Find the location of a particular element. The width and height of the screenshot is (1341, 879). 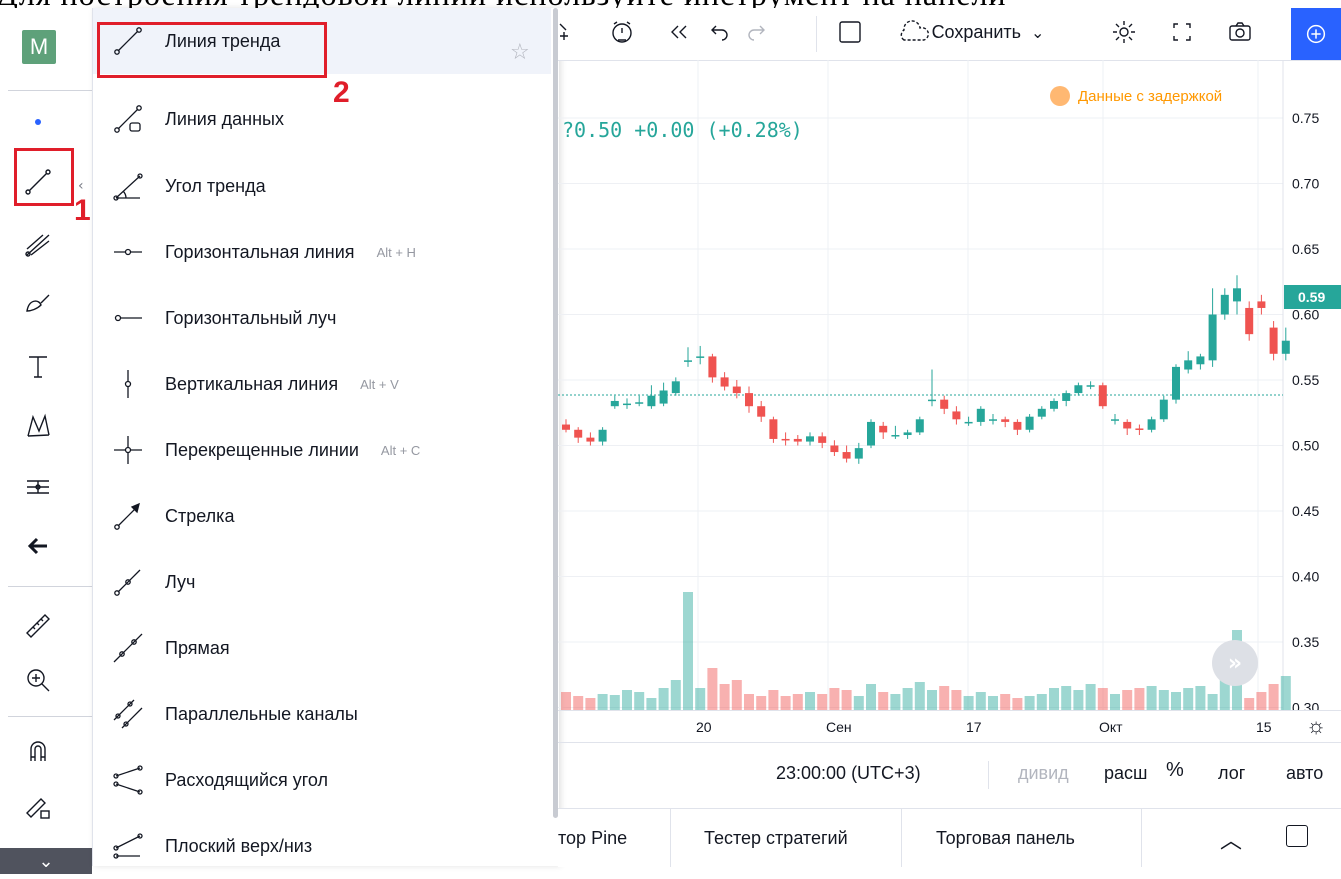

zoom-in-icon is located at coordinates (38, 680).